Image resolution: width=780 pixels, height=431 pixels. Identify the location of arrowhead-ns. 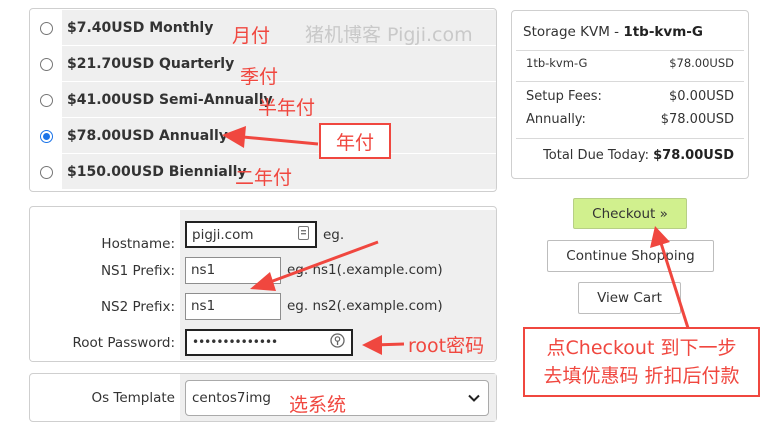
(263, 281).